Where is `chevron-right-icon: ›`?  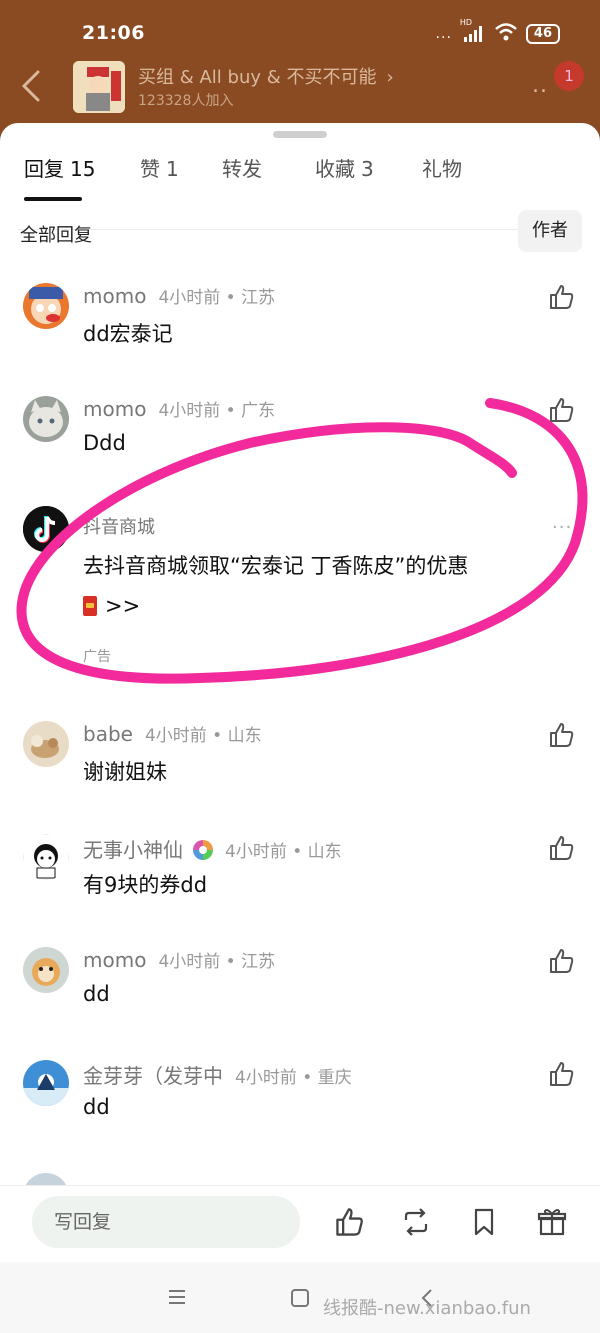
chevron-right-icon: › is located at coordinates (390, 77).